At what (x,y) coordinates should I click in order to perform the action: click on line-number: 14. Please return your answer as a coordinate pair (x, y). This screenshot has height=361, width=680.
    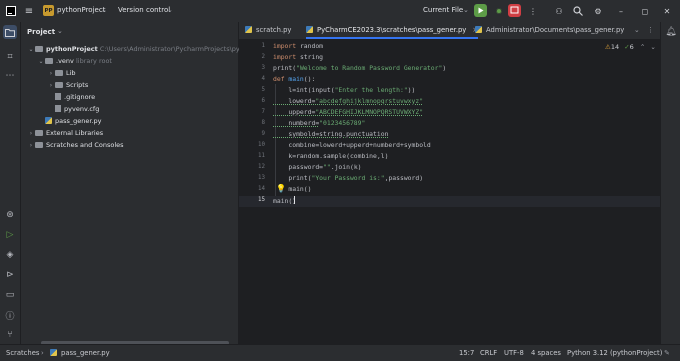
    Looking at the image, I should click on (261, 189).